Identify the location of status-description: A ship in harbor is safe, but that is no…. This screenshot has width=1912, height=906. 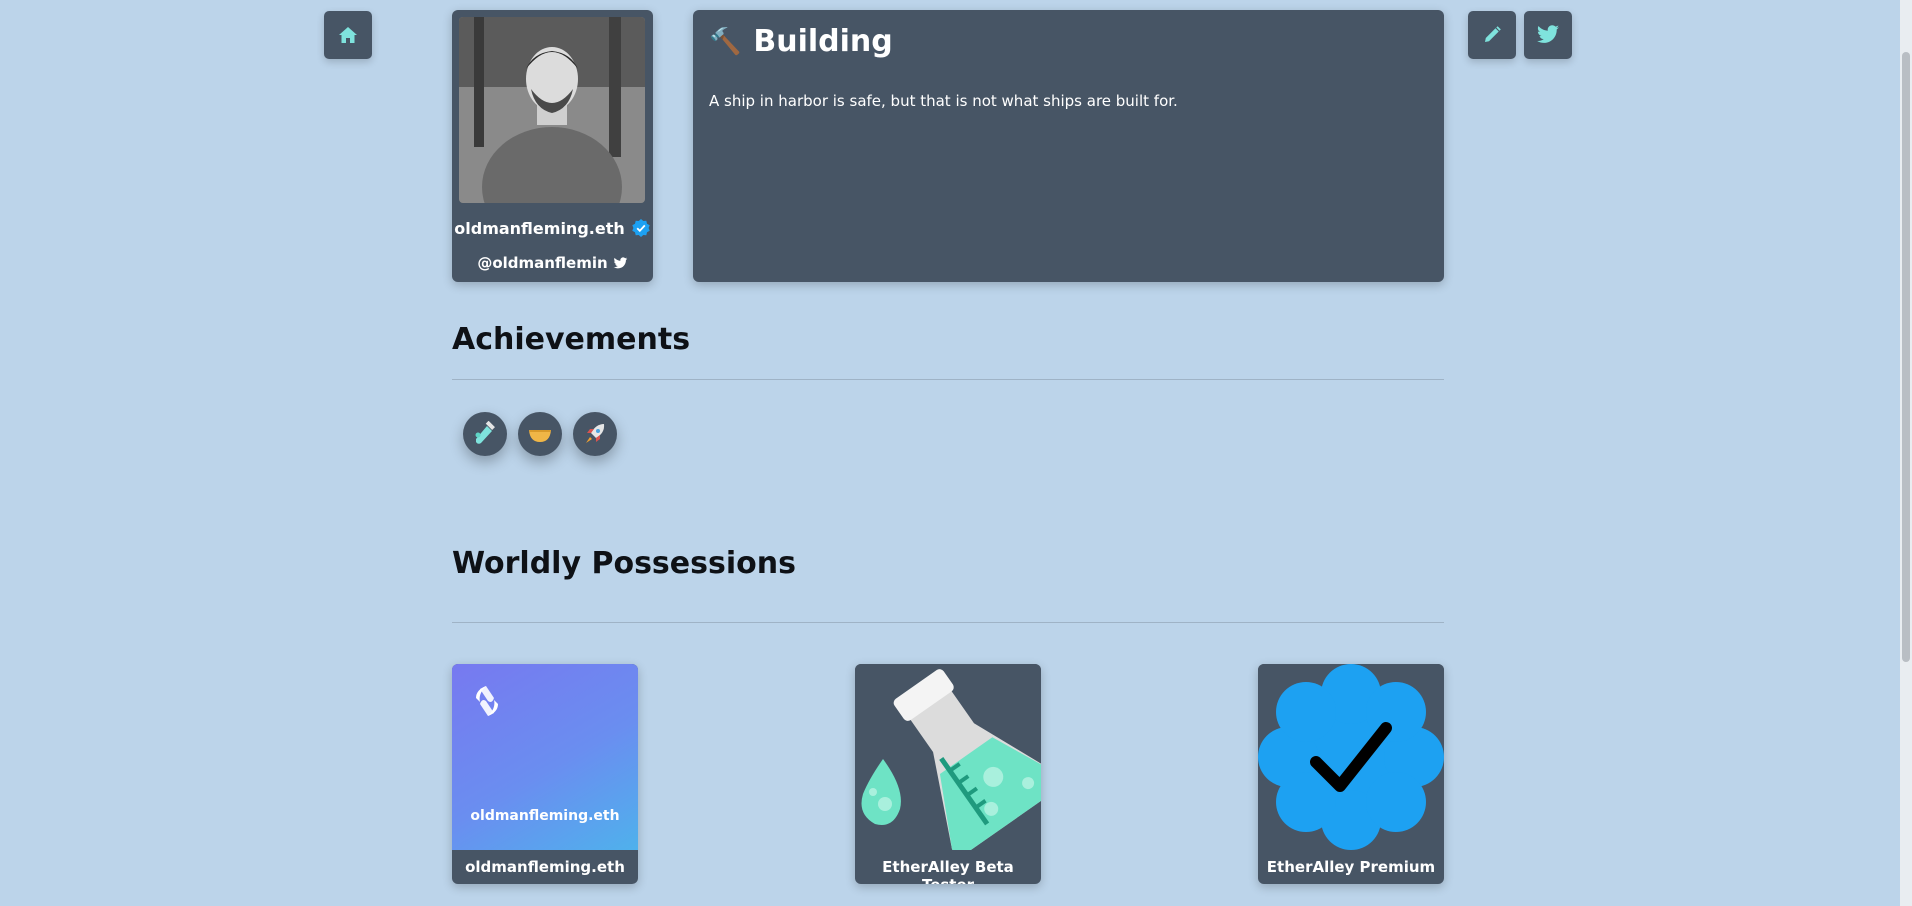
(943, 101).